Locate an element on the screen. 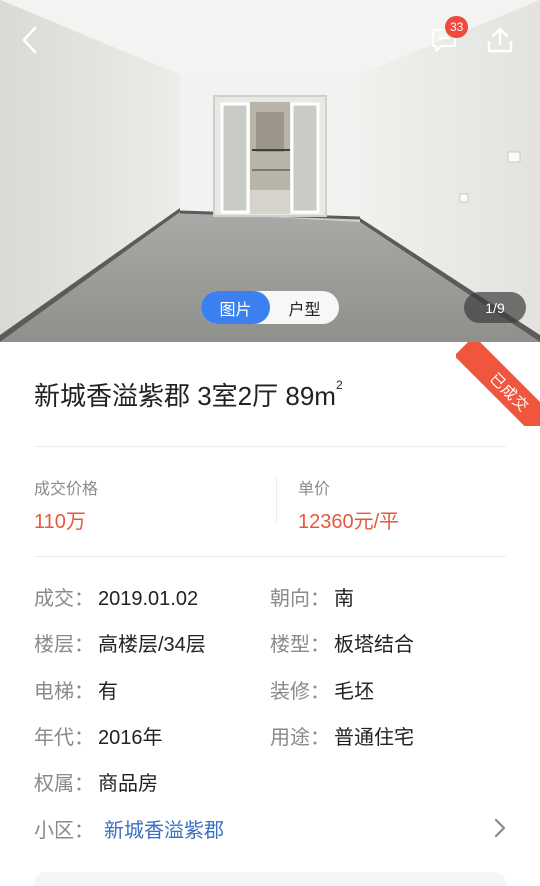  detail-value: 南 is located at coordinates (344, 599).